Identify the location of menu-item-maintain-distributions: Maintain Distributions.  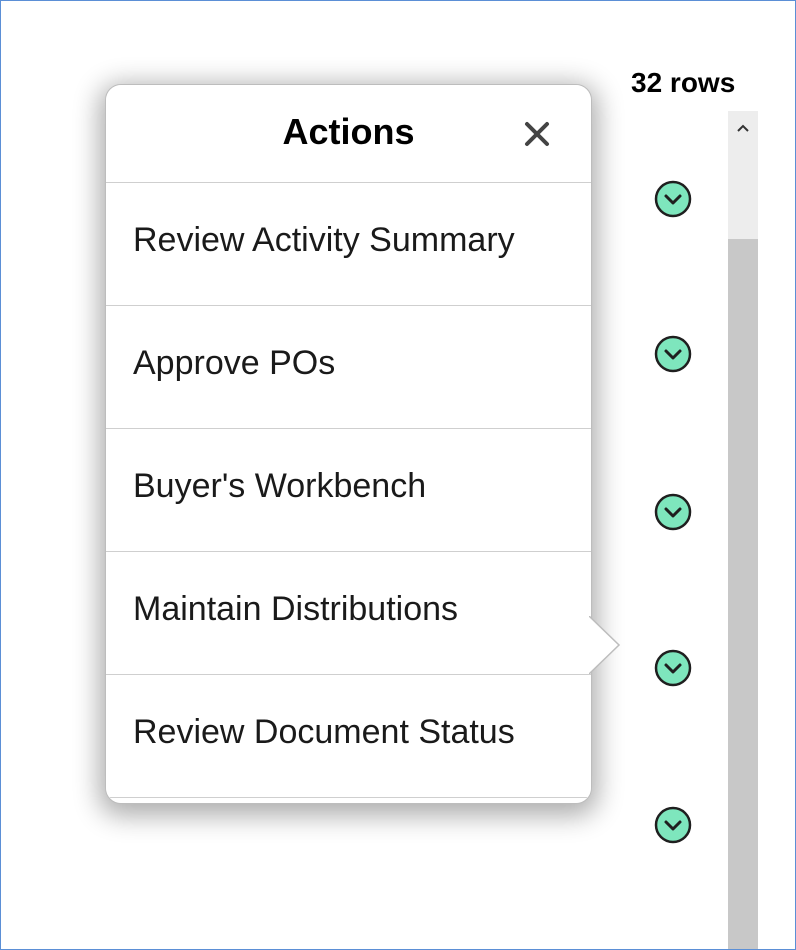
(348, 613).